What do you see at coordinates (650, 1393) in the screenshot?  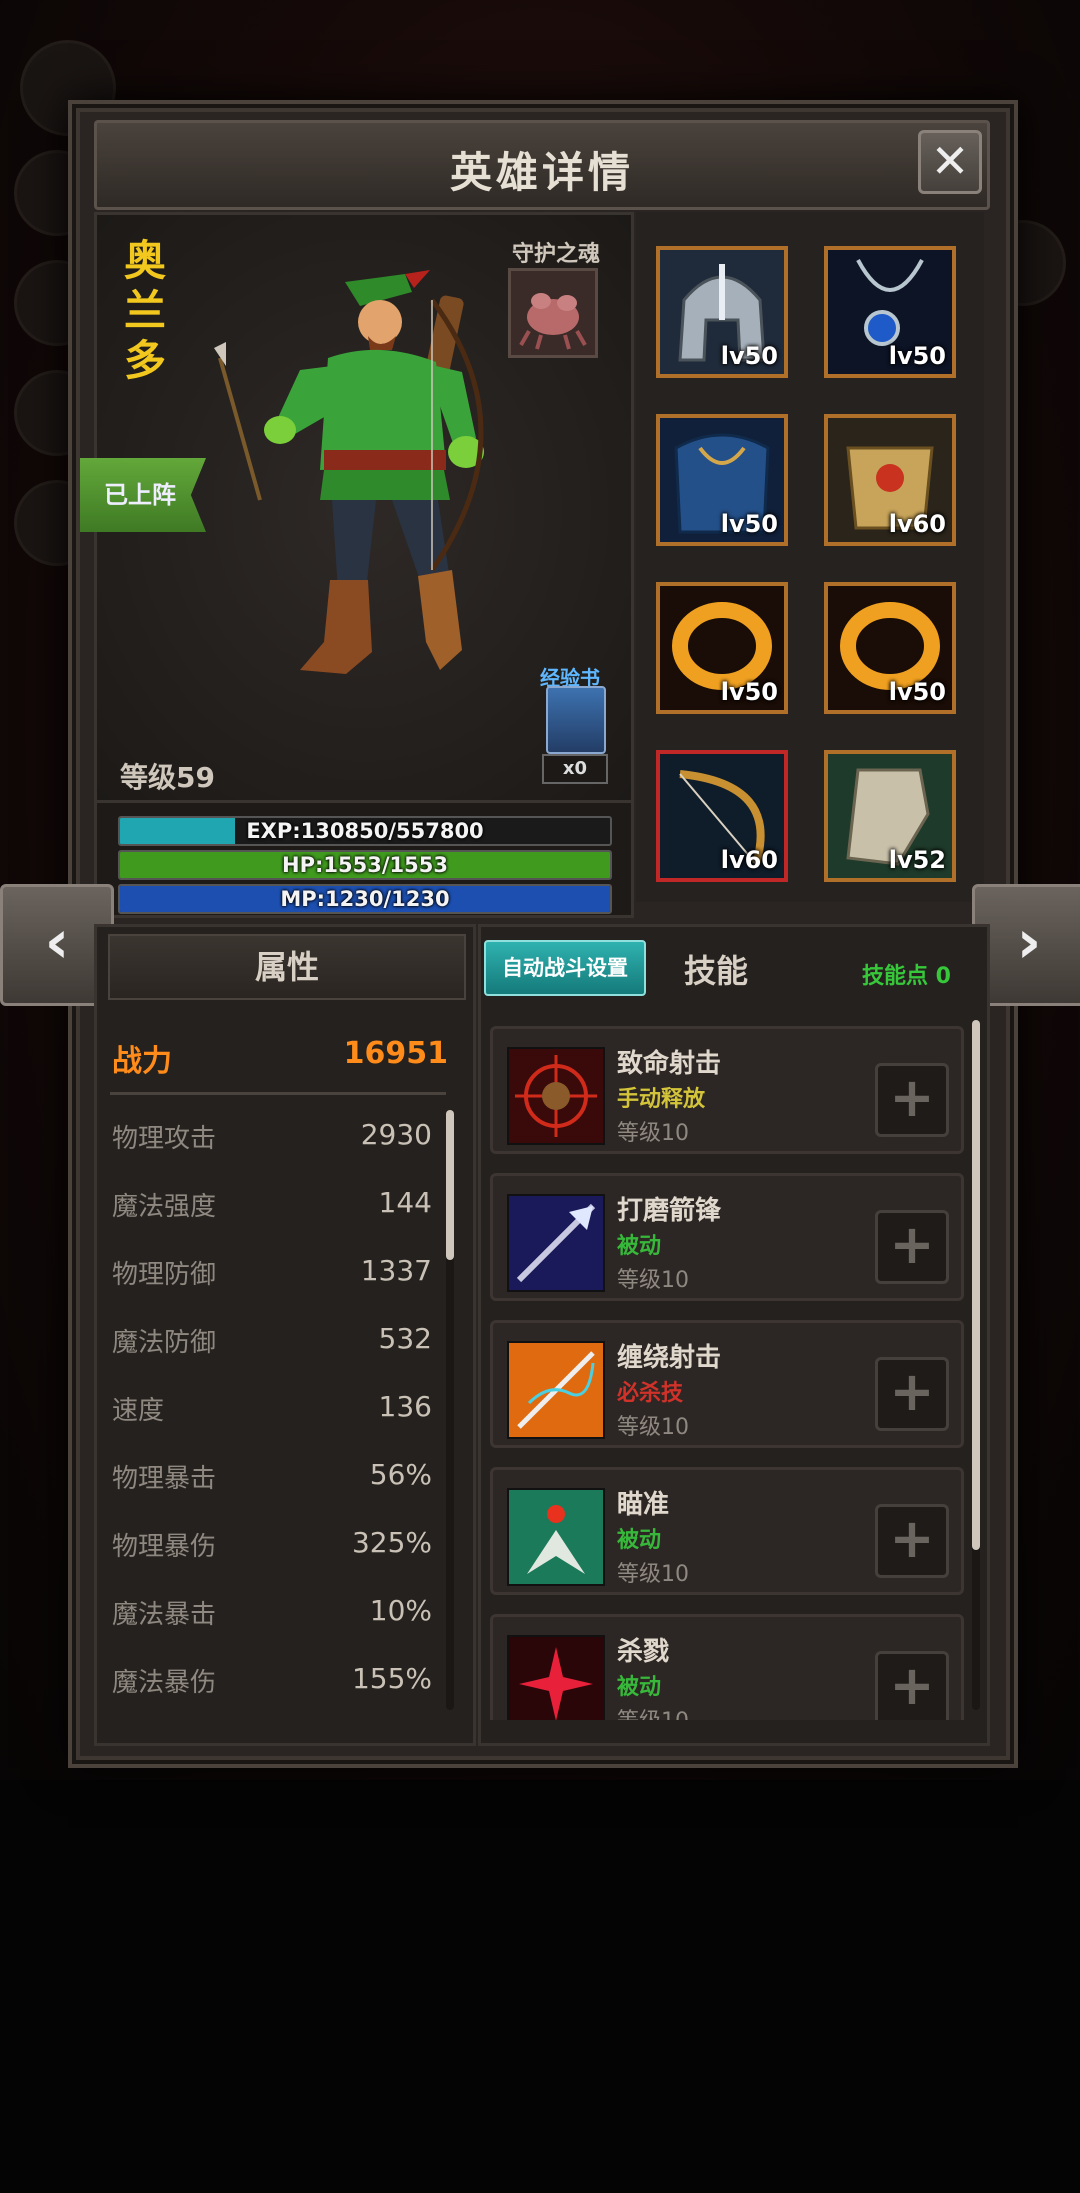 I see `skill-type: 必杀技` at bounding box center [650, 1393].